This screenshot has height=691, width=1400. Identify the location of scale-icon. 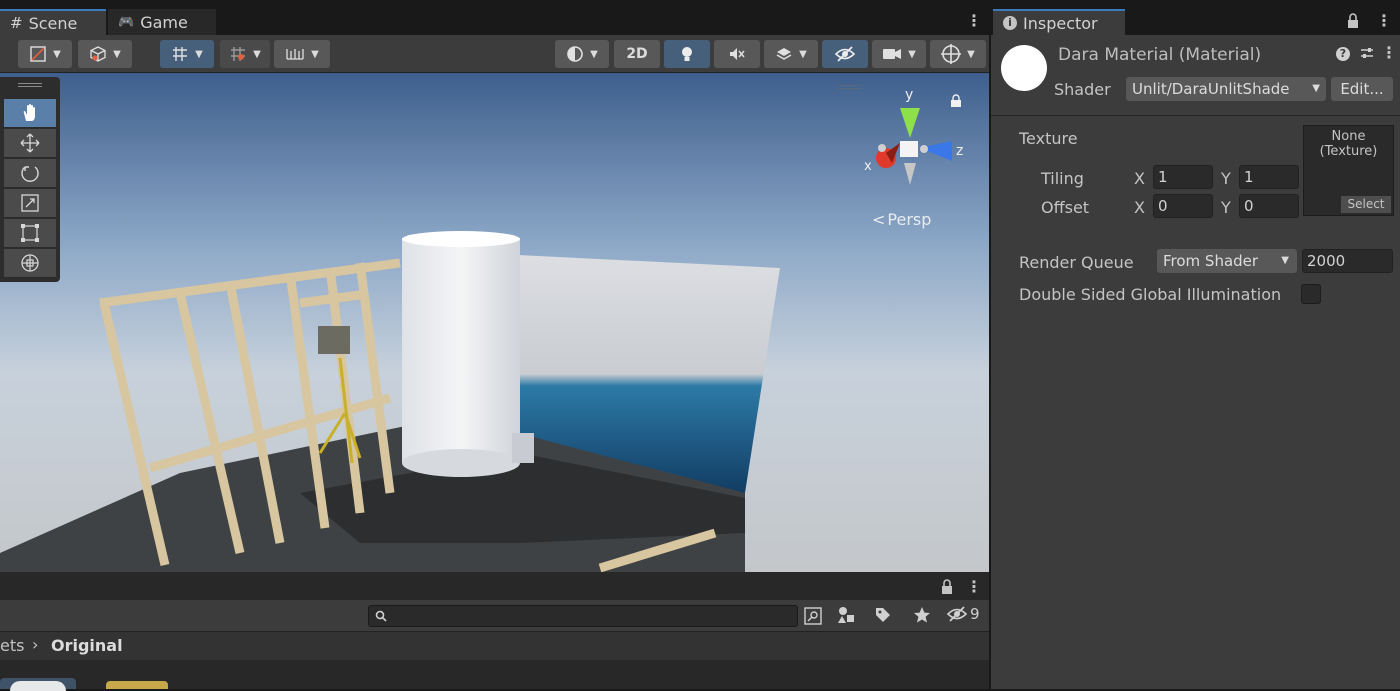
(30, 203).